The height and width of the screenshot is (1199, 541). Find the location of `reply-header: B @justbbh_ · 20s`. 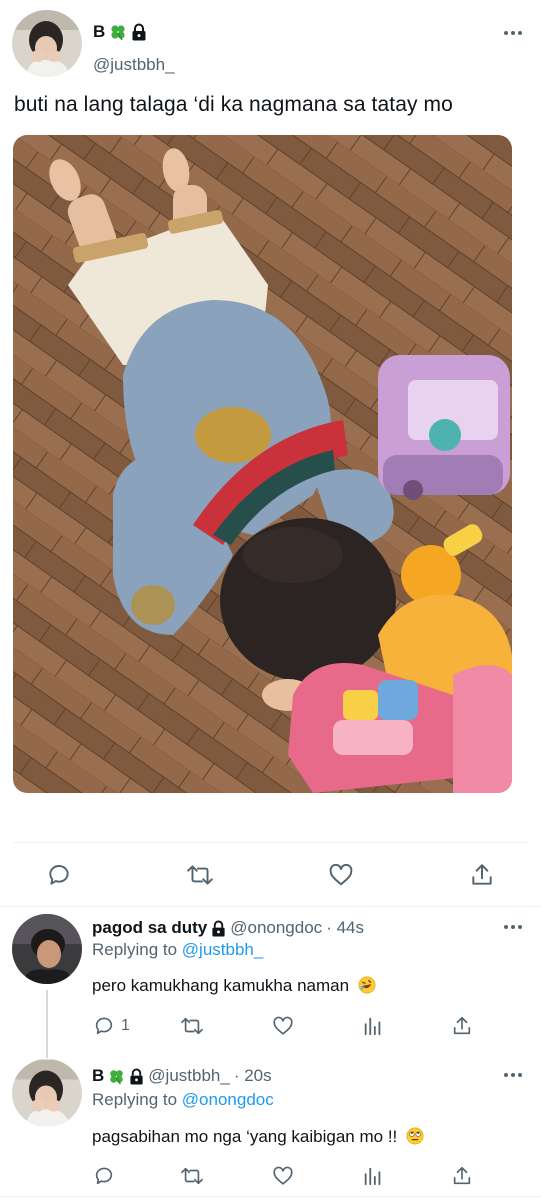

reply-header: B @justbbh_ · 20s is located at coordinates (182, 1076).